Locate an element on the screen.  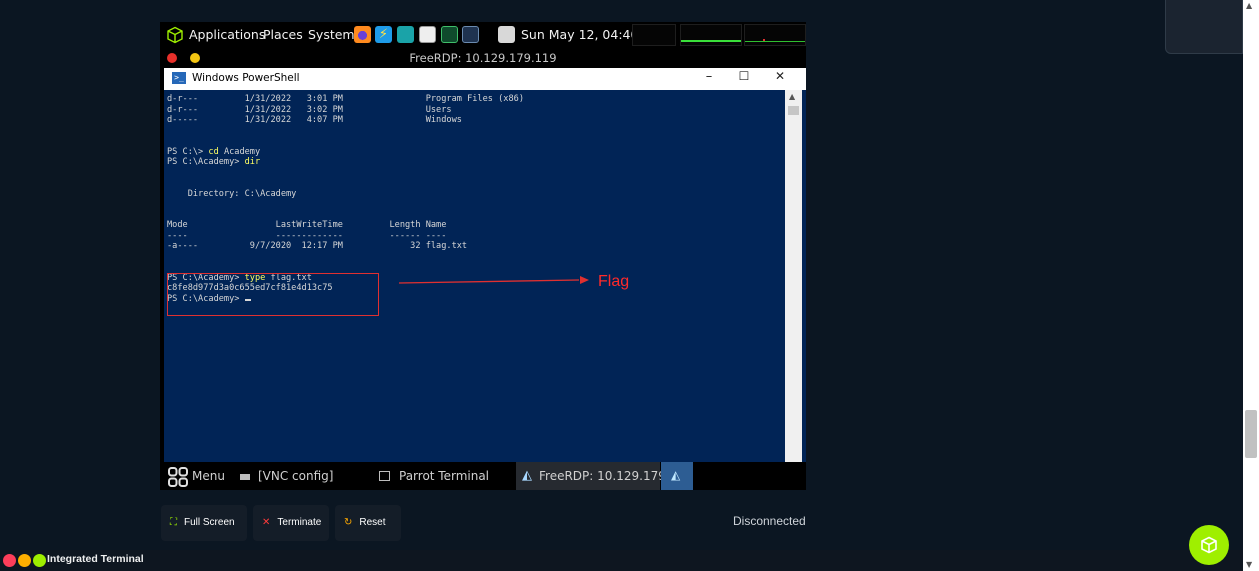
taskbar-parrot-terminal: Parrot Terminal is located at coordinates (444, 476).